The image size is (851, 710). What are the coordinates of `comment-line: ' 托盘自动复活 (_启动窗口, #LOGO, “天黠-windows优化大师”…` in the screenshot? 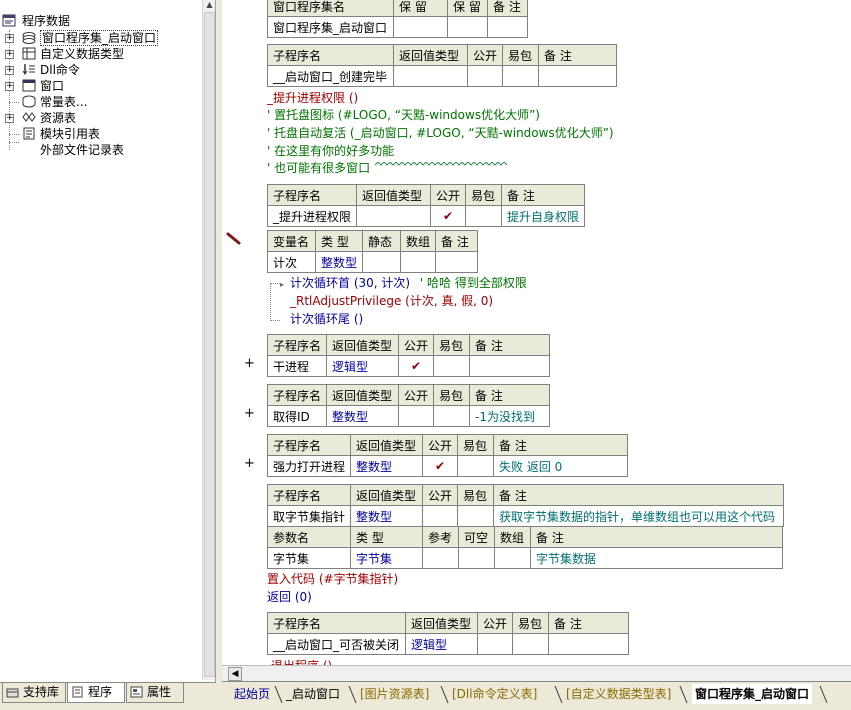 It's located at (440, 133).